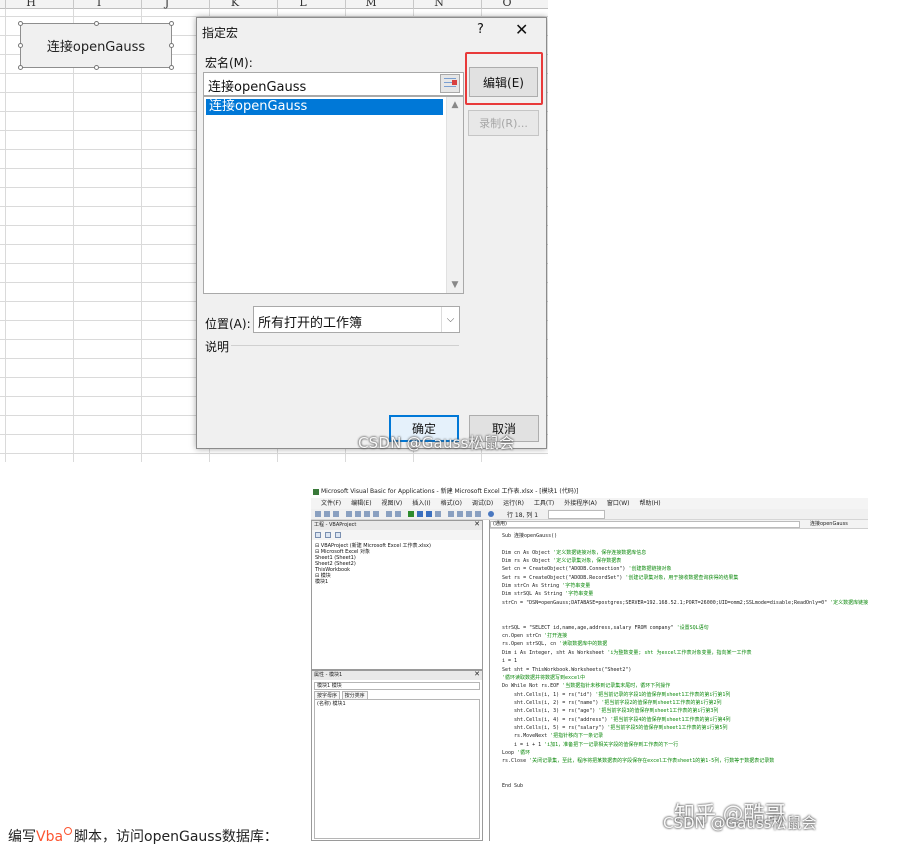 This screenshot has height=850, width=918. I want to click on macro-list-item: 连接openGauss, so click(324, 107).